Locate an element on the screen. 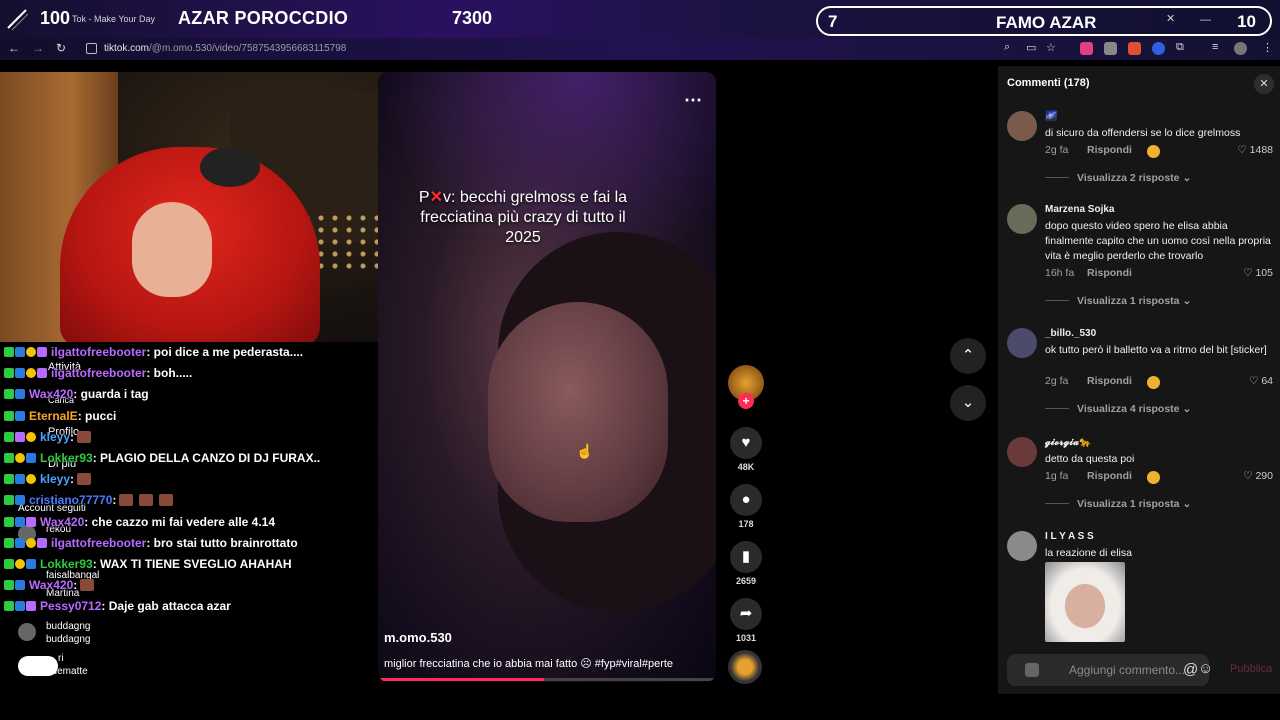 This screenshot has width=1280, height=720. follow-plus-icon: + is located at coordinates (746, 401).